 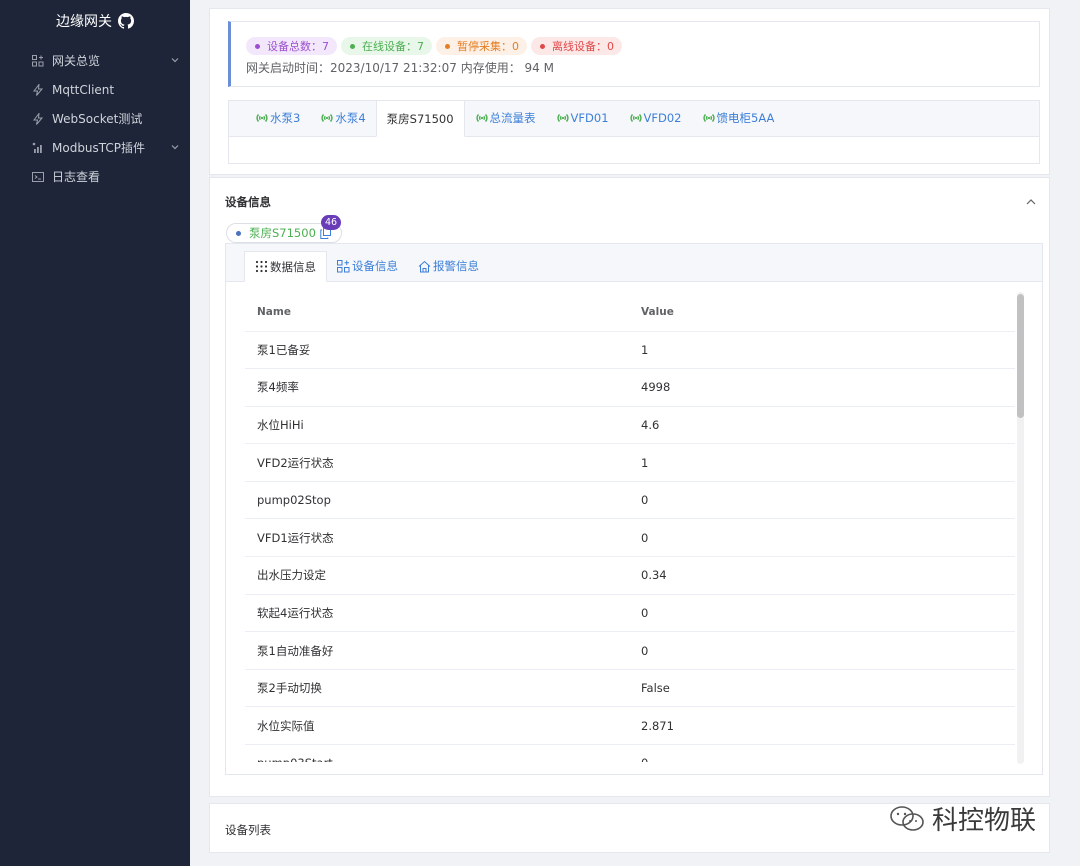 What do you see at coordinates (630, 313) in the screenshot?
I see `table-header-row: Name Value` at bounding box center [630, 313].